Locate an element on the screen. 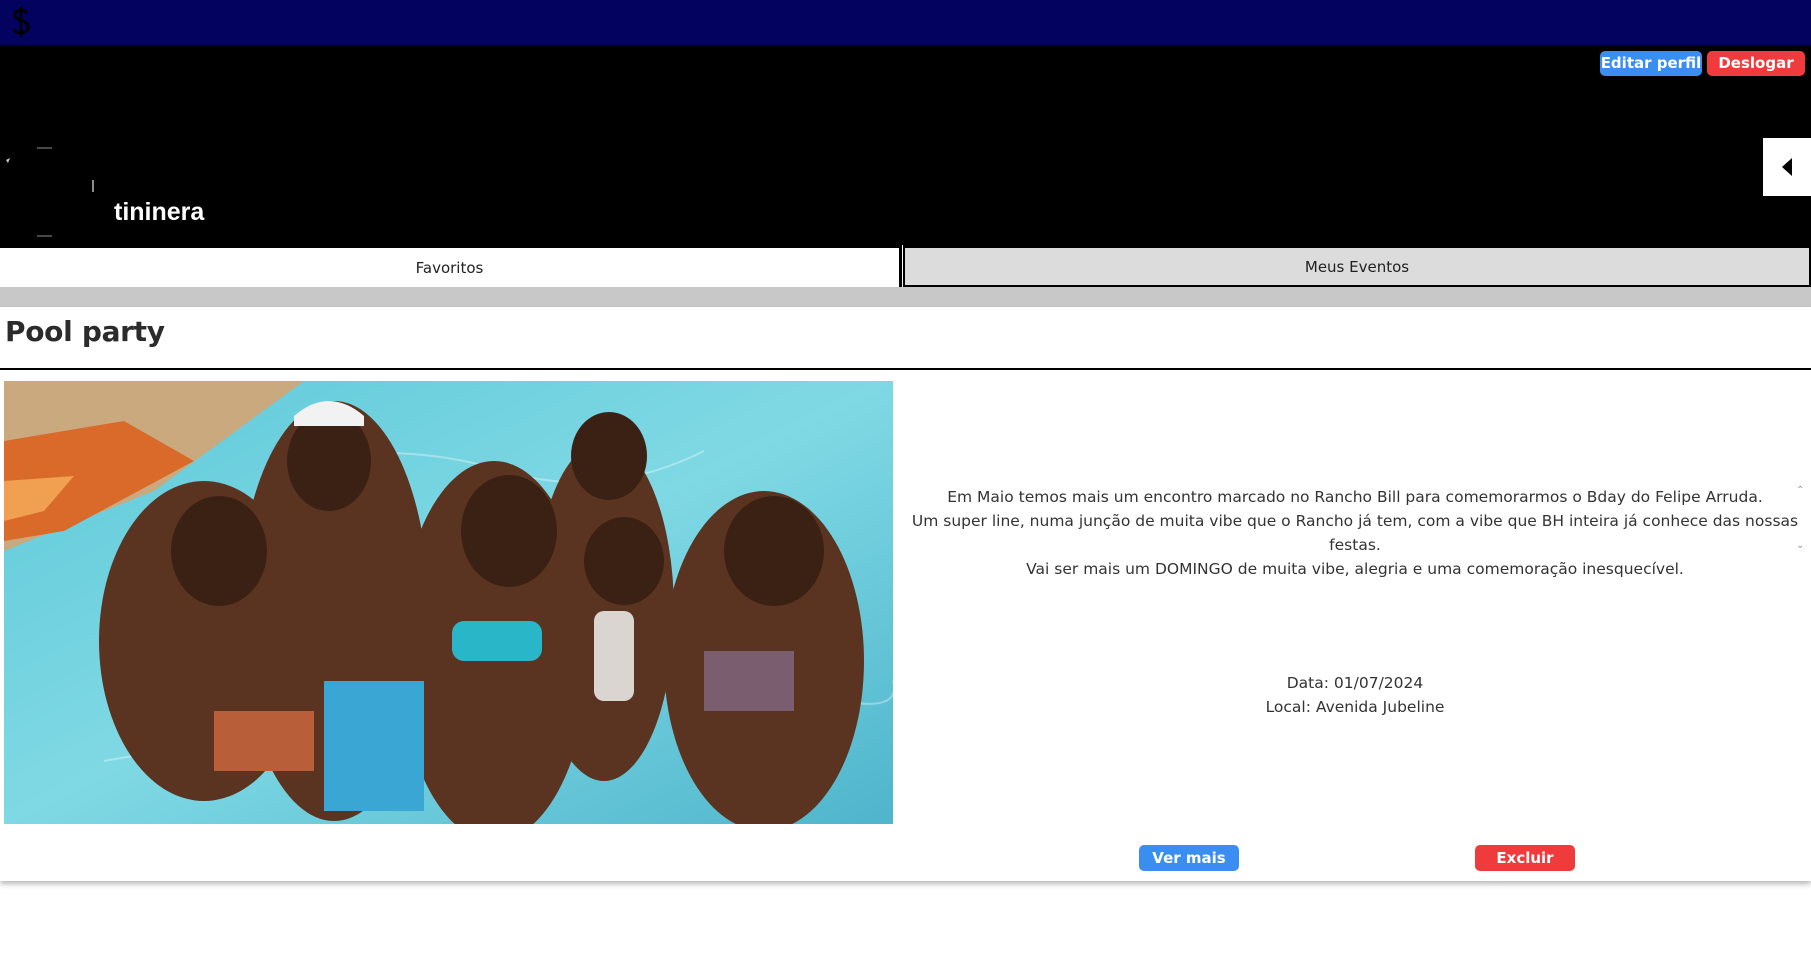 This screenshot has width=1811, height=974. avatar-icon is located at coordinates (47, 192).